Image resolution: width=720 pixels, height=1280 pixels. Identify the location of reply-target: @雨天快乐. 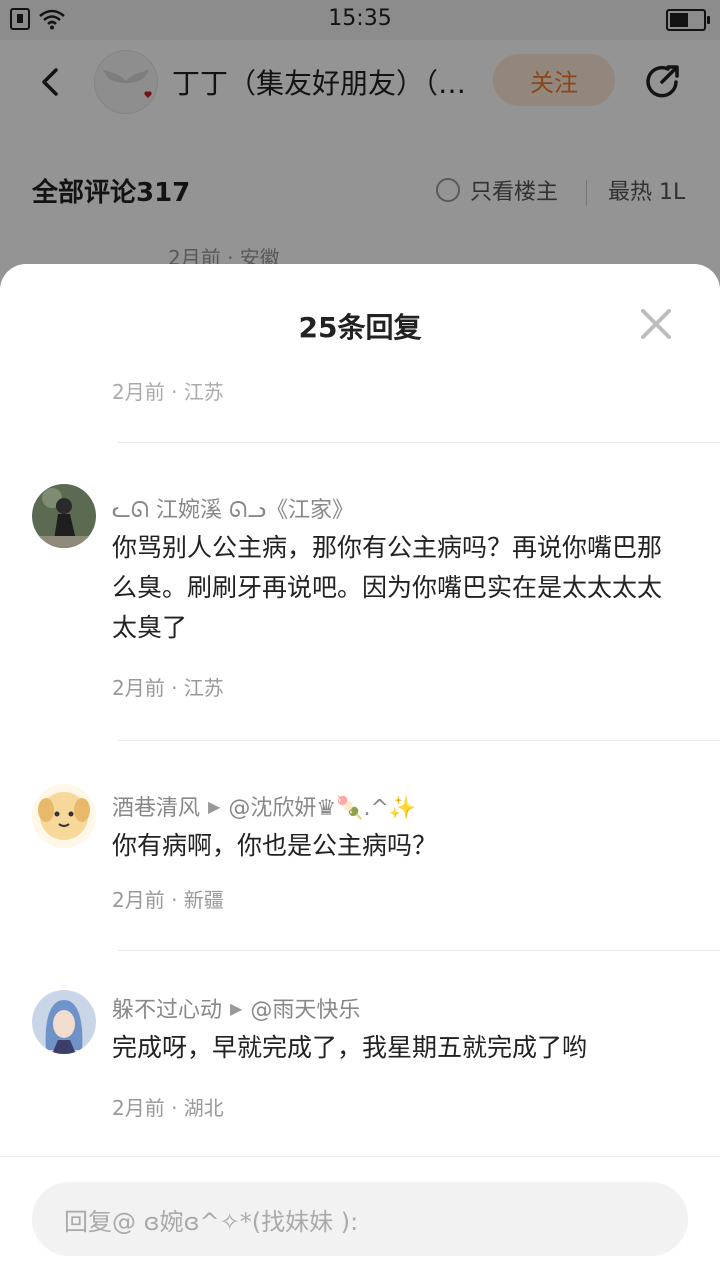
(305, 1008).